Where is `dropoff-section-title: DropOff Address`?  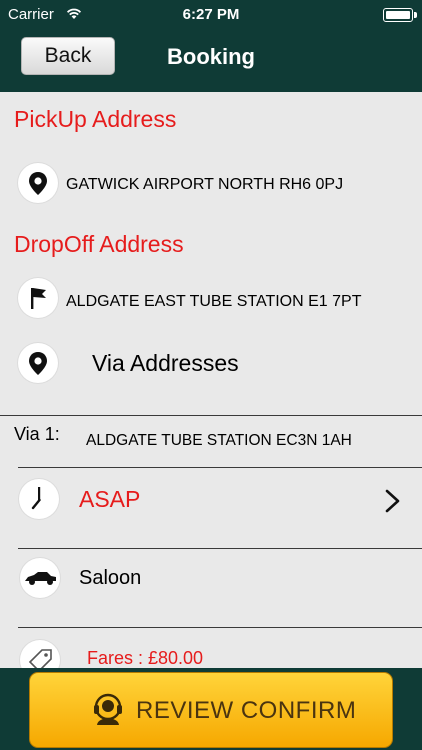 dropoff-section-title: DropOff Address is located at coordinates (99, 244).